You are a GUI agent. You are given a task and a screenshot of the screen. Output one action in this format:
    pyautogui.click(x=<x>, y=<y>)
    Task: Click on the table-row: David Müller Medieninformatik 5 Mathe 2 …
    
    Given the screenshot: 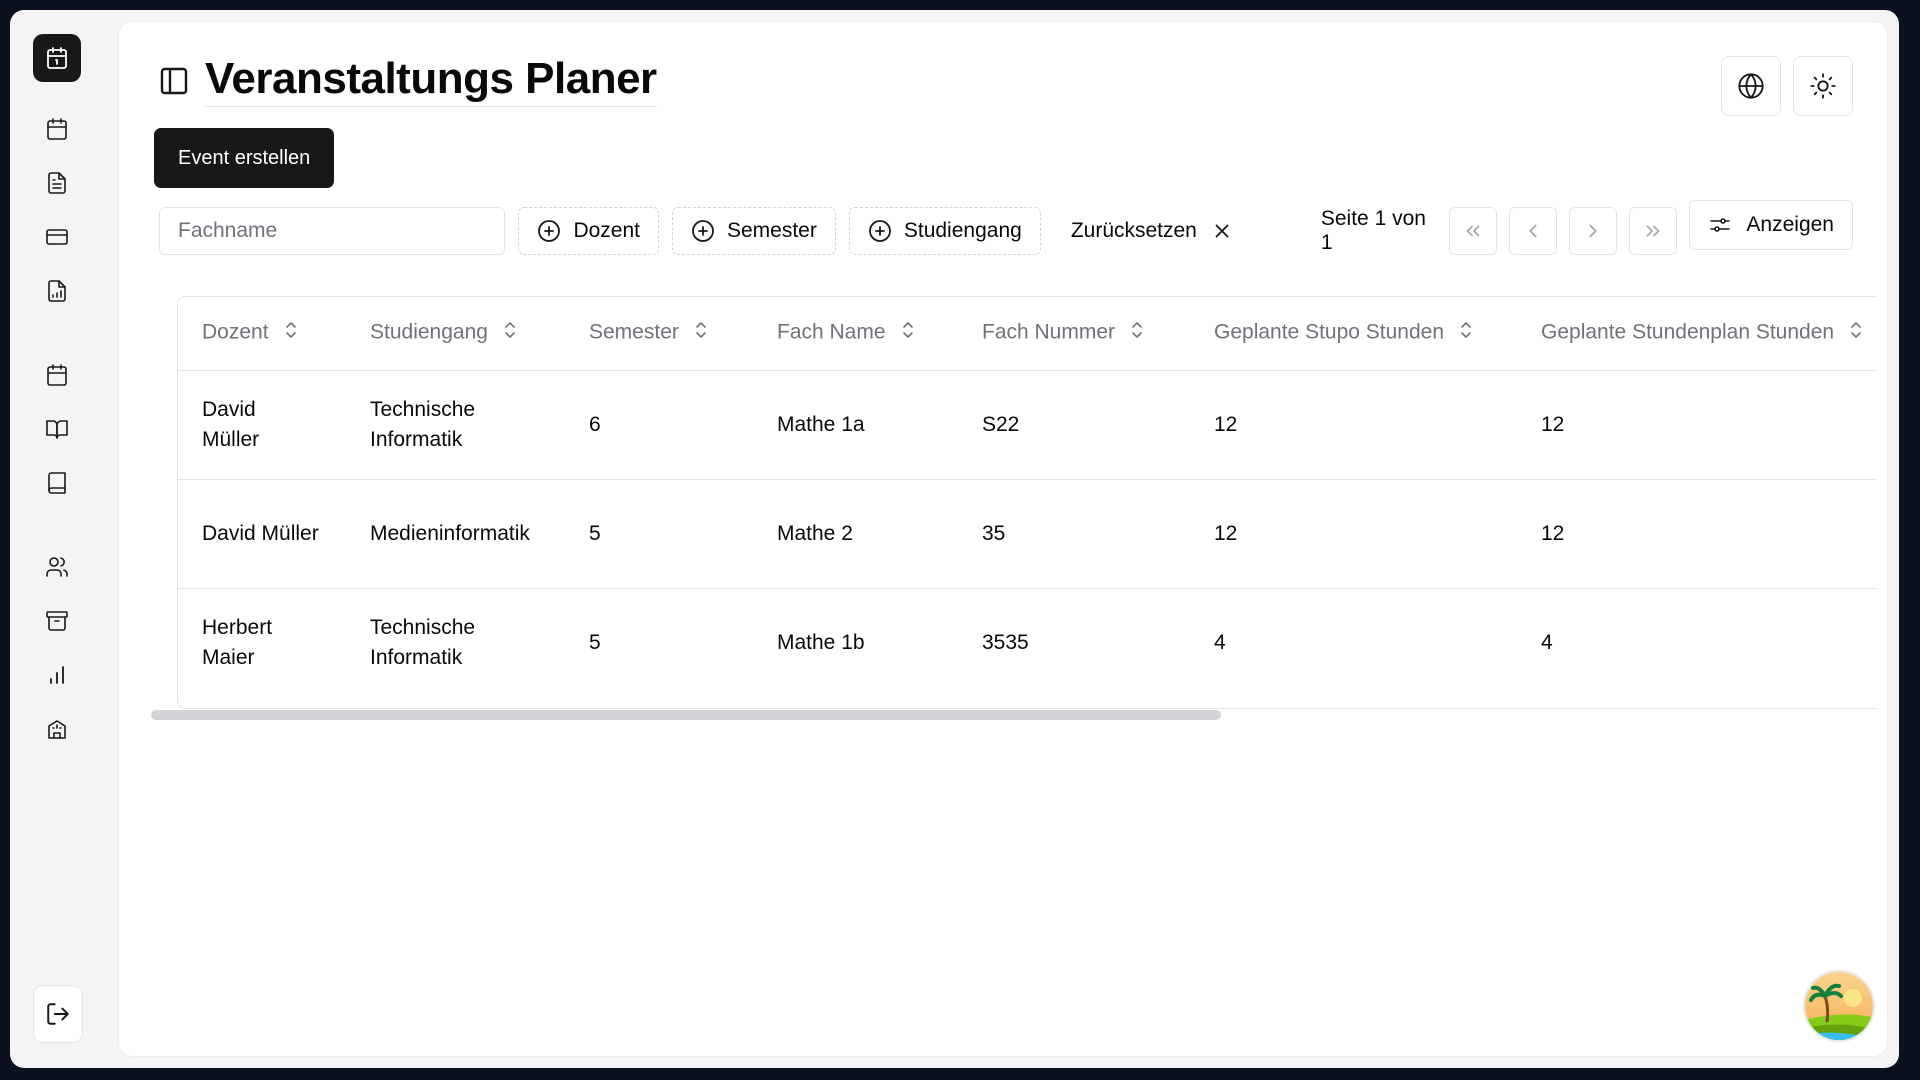 What is the action you would take?
    pyautogui.click(x=1027, y=534)
    